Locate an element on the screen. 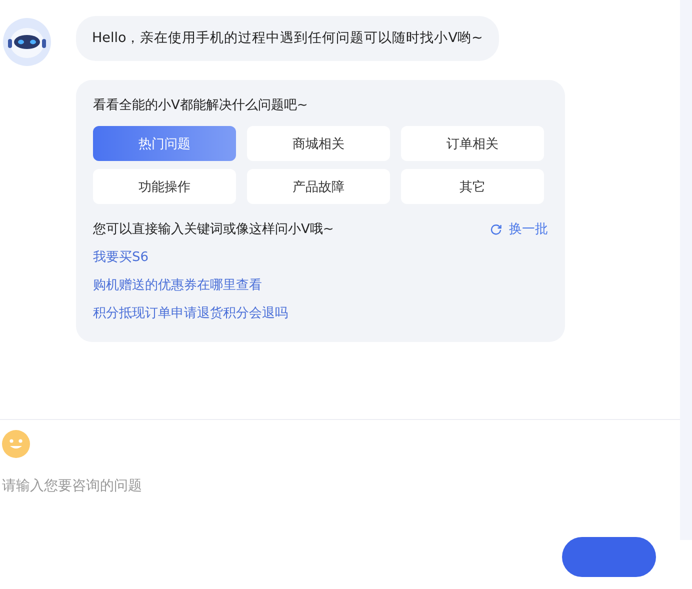  robot-avatar-icon is located at coordinates (27, 42).